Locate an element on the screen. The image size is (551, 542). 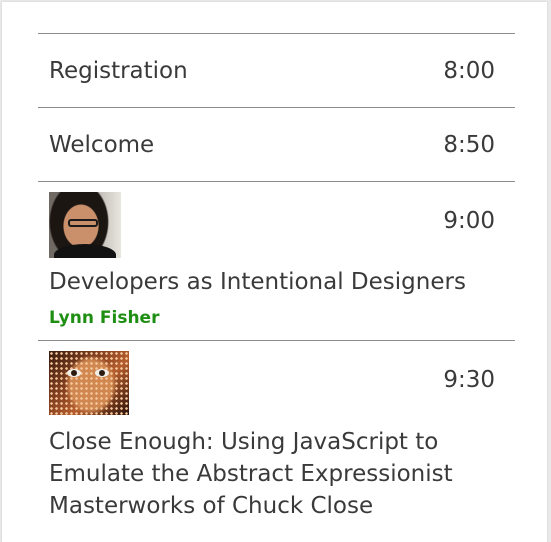
glasses-shape is located at coordinates (83, 223).